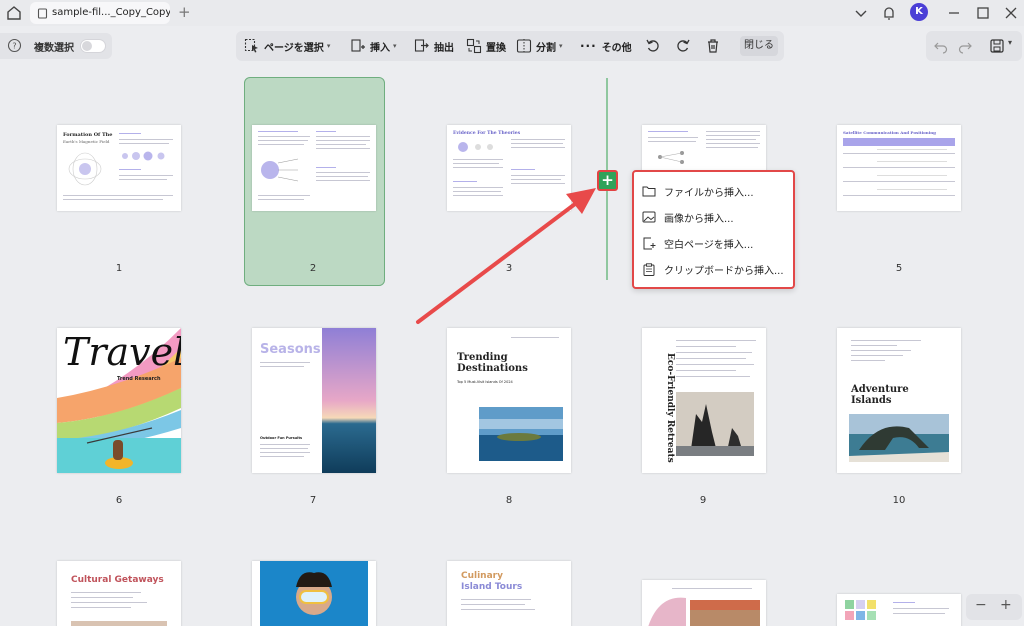  Describe the element at coordinates (899, 438) in the screenshot. I see `arch-rock-photo` at that location.